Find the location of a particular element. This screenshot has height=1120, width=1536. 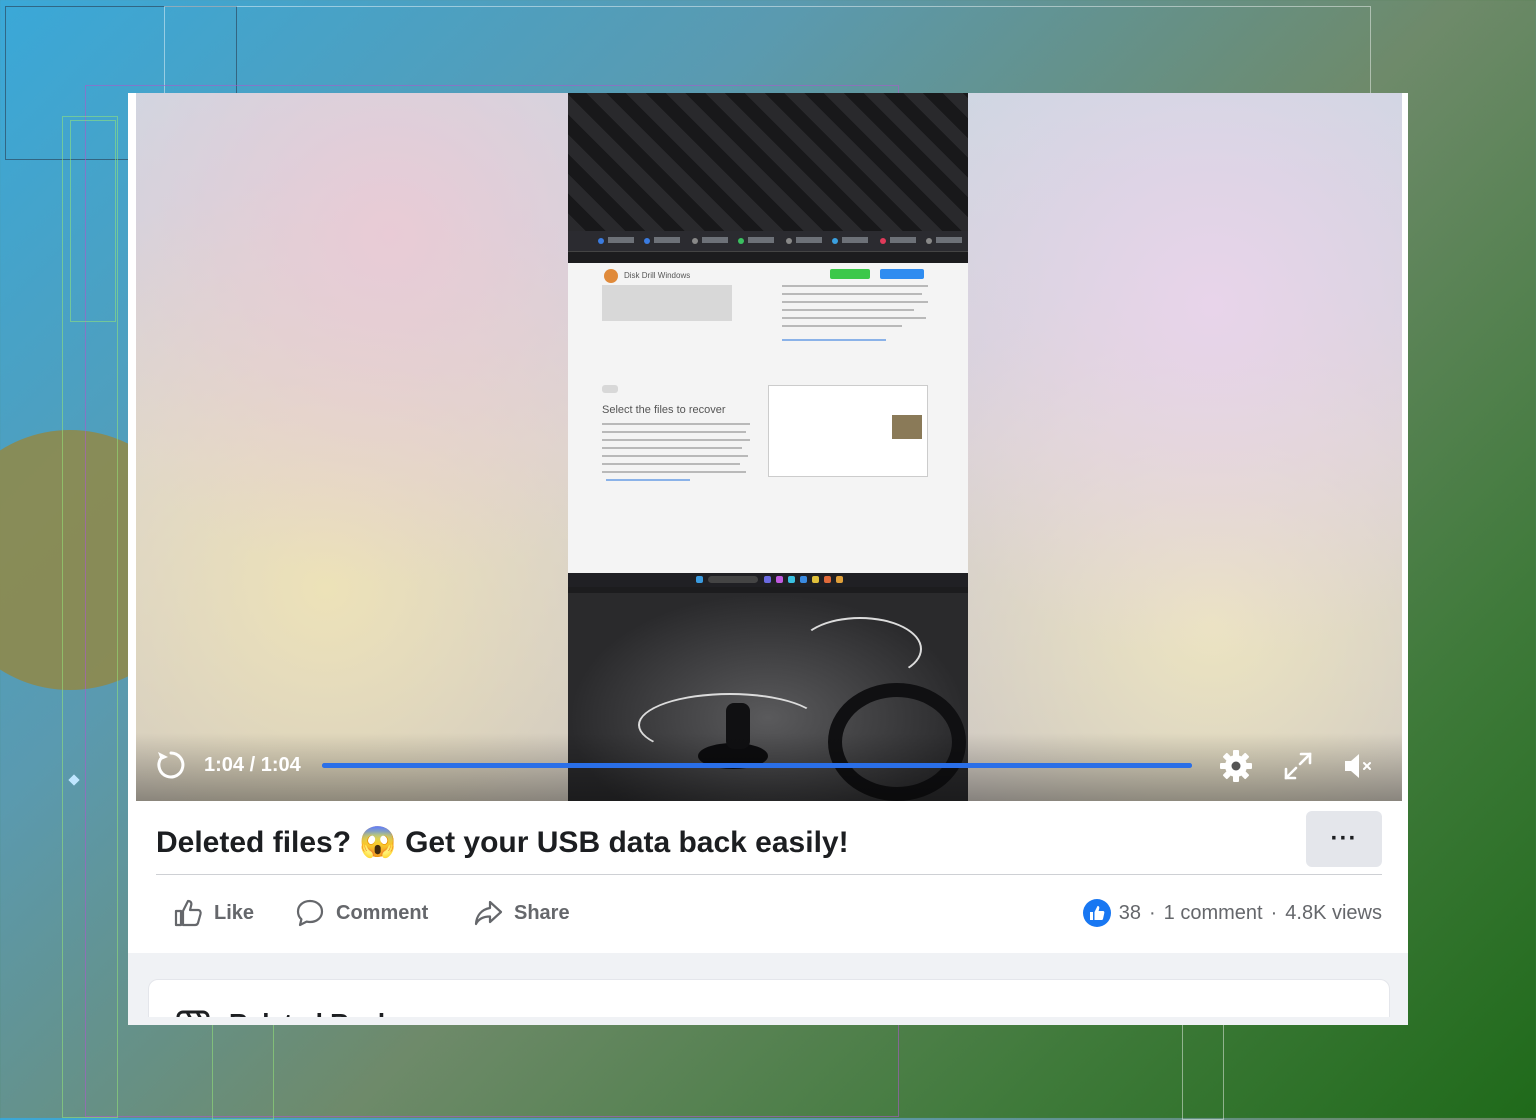

embedded-taskbar is located at coordinates (768, 580).